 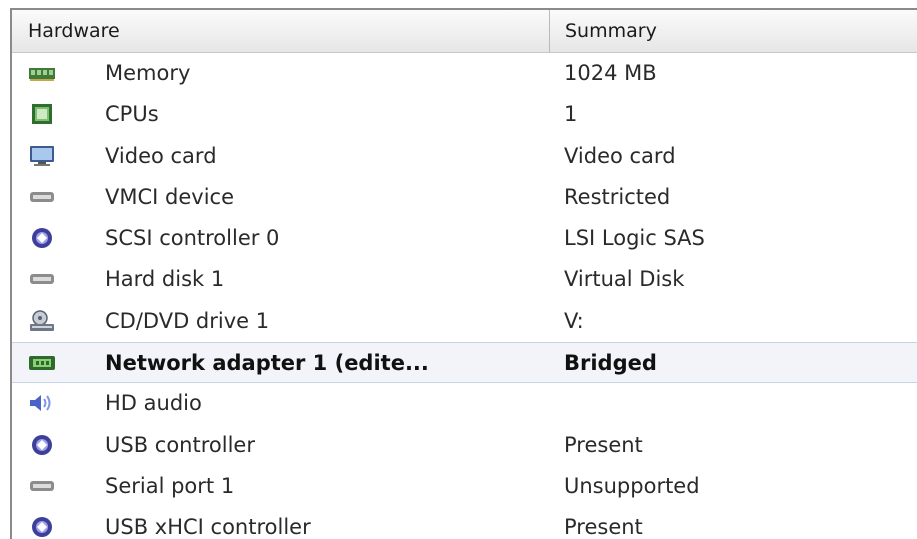 I want to click on usb-controller-icon, so click(x=42, y=445).